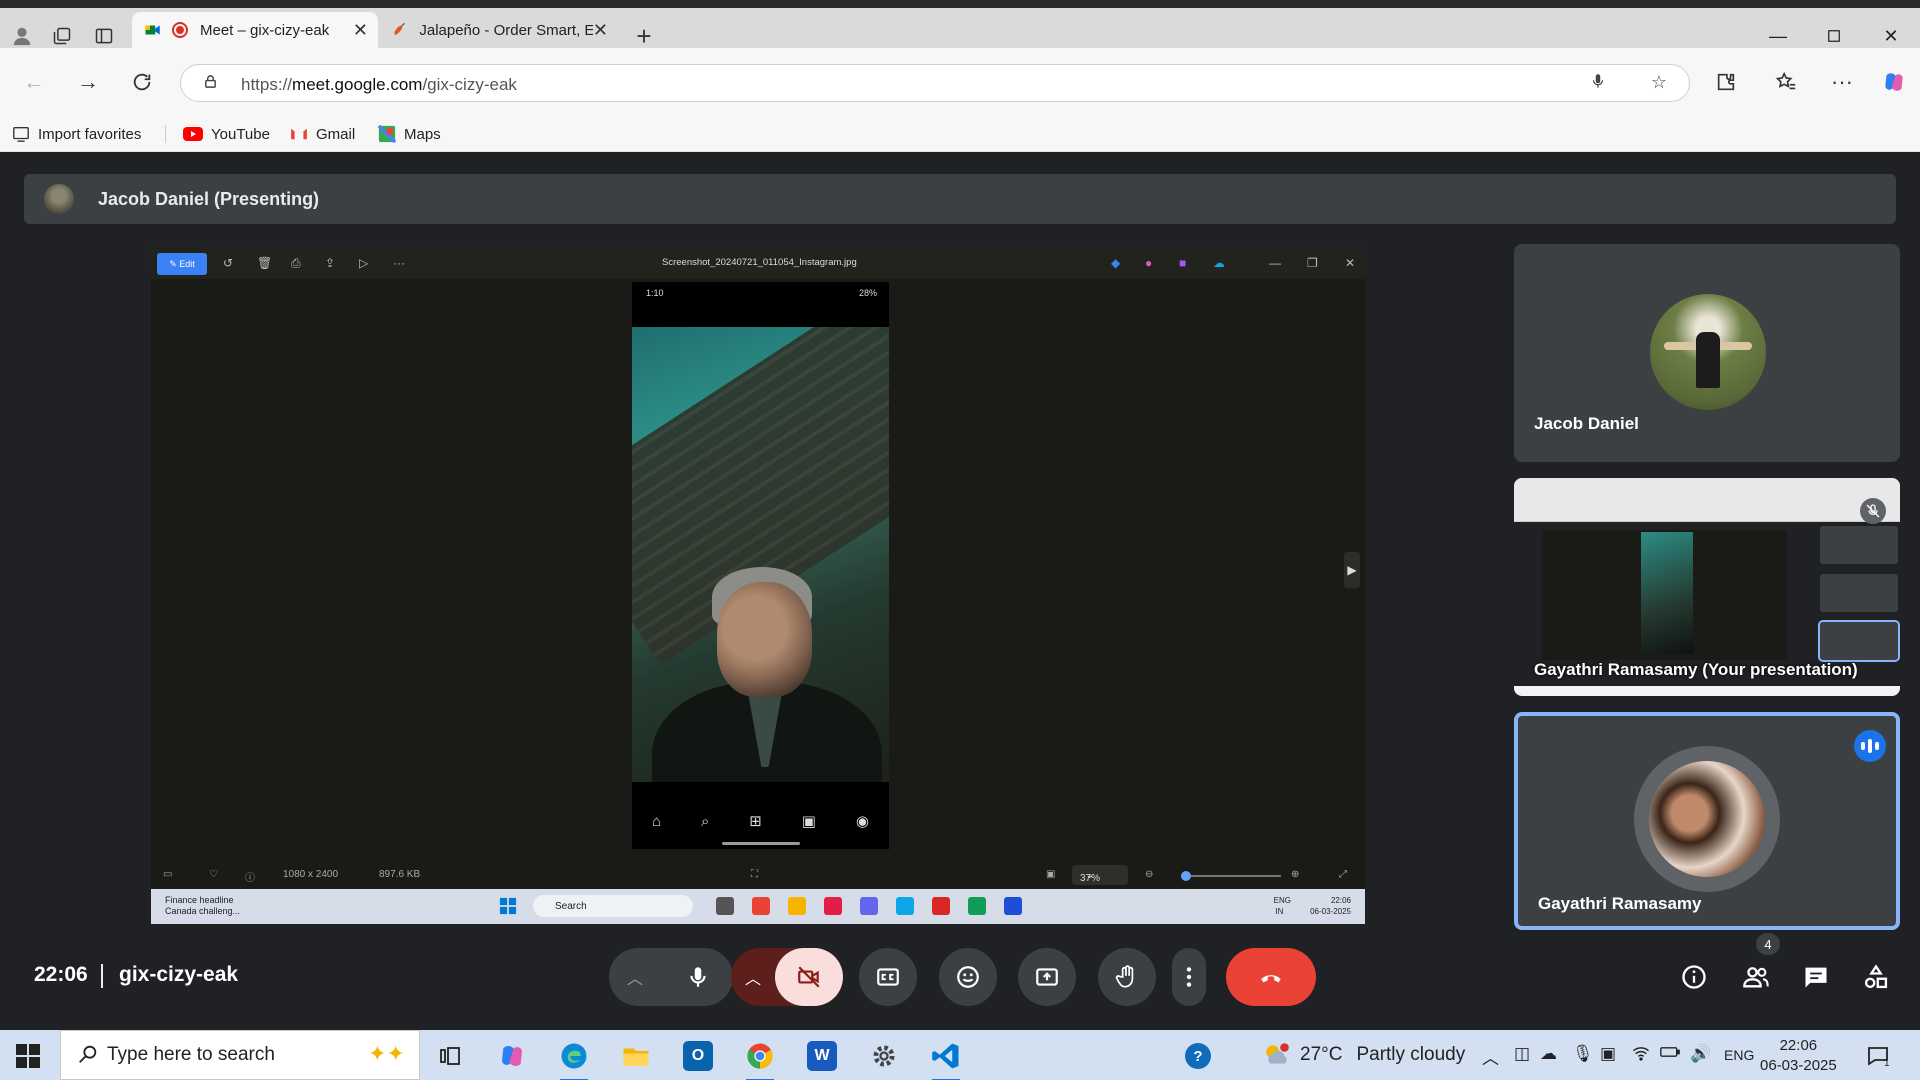  I want to click on presentation-thumbnail-browser, so click(1707, 500).